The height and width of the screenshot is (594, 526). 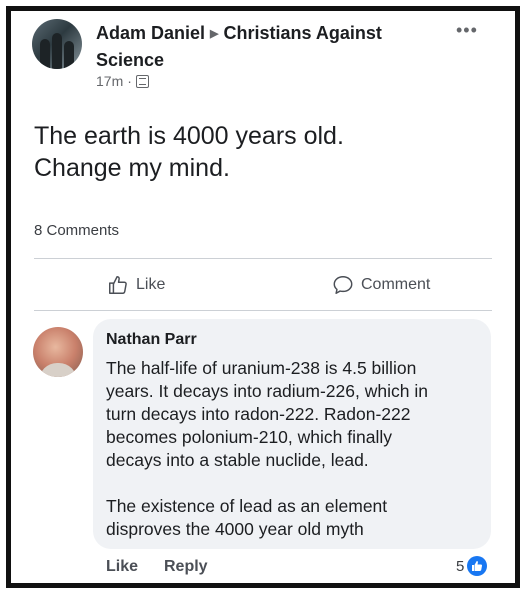 What do you see at coordinates (258, 414) in the screenshot?
I see `comment-line: turn decays into radon-222. Radon-222` at bounding box center [258, 414].